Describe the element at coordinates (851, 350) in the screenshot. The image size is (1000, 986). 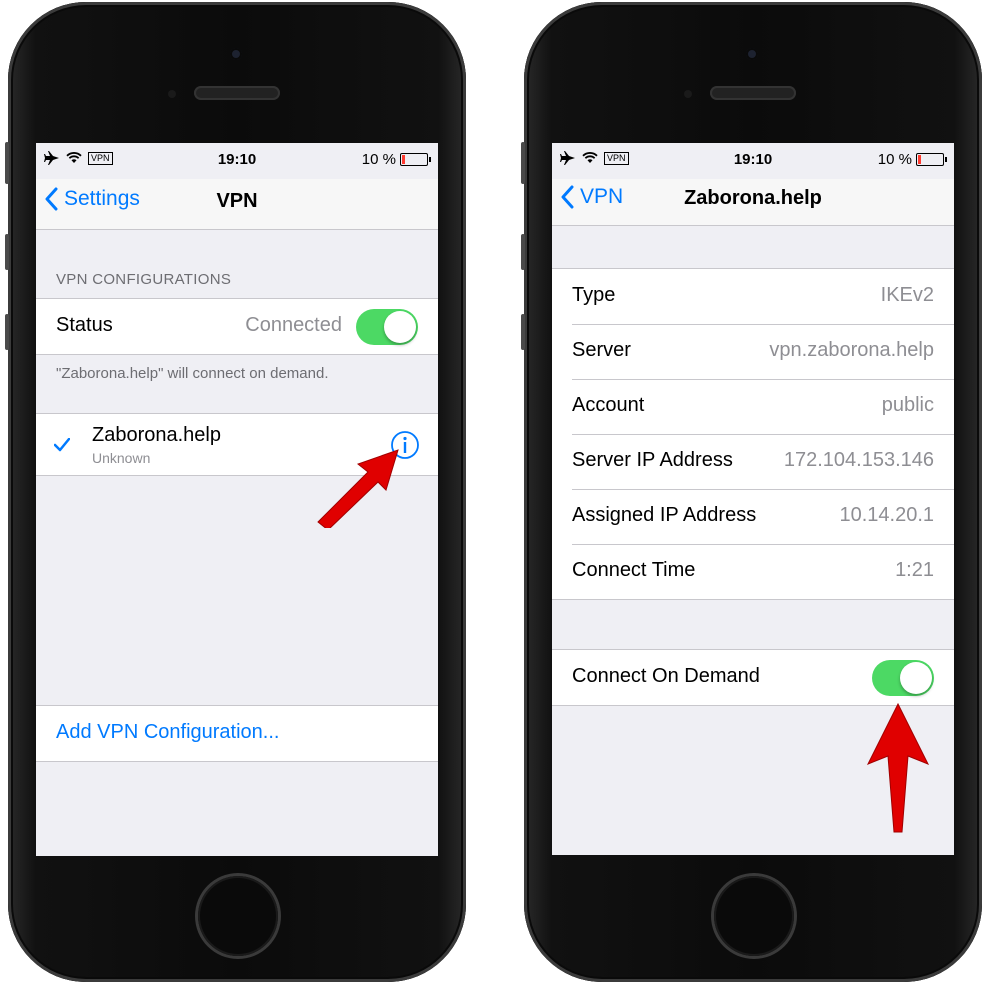
I see `detail-value: vpn.zaborona.help` at that location.